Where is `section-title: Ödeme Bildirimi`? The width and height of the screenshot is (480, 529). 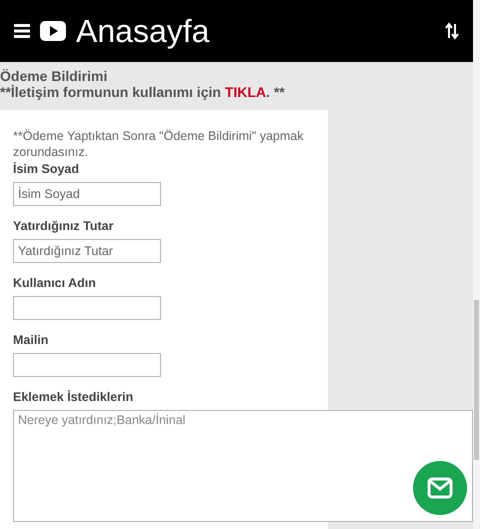 section-title: Ödeme Bildirimi is located at coordinates (54, 76).